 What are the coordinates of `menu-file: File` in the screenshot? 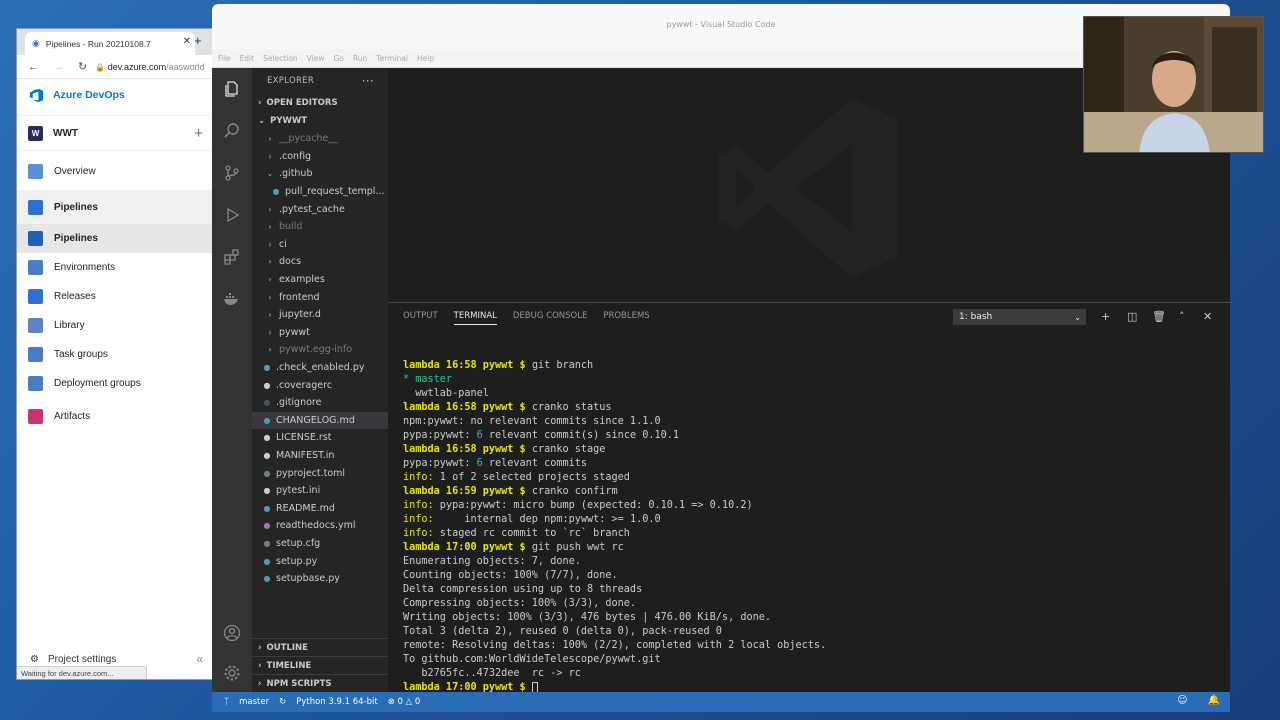 It's located at (224, 58).